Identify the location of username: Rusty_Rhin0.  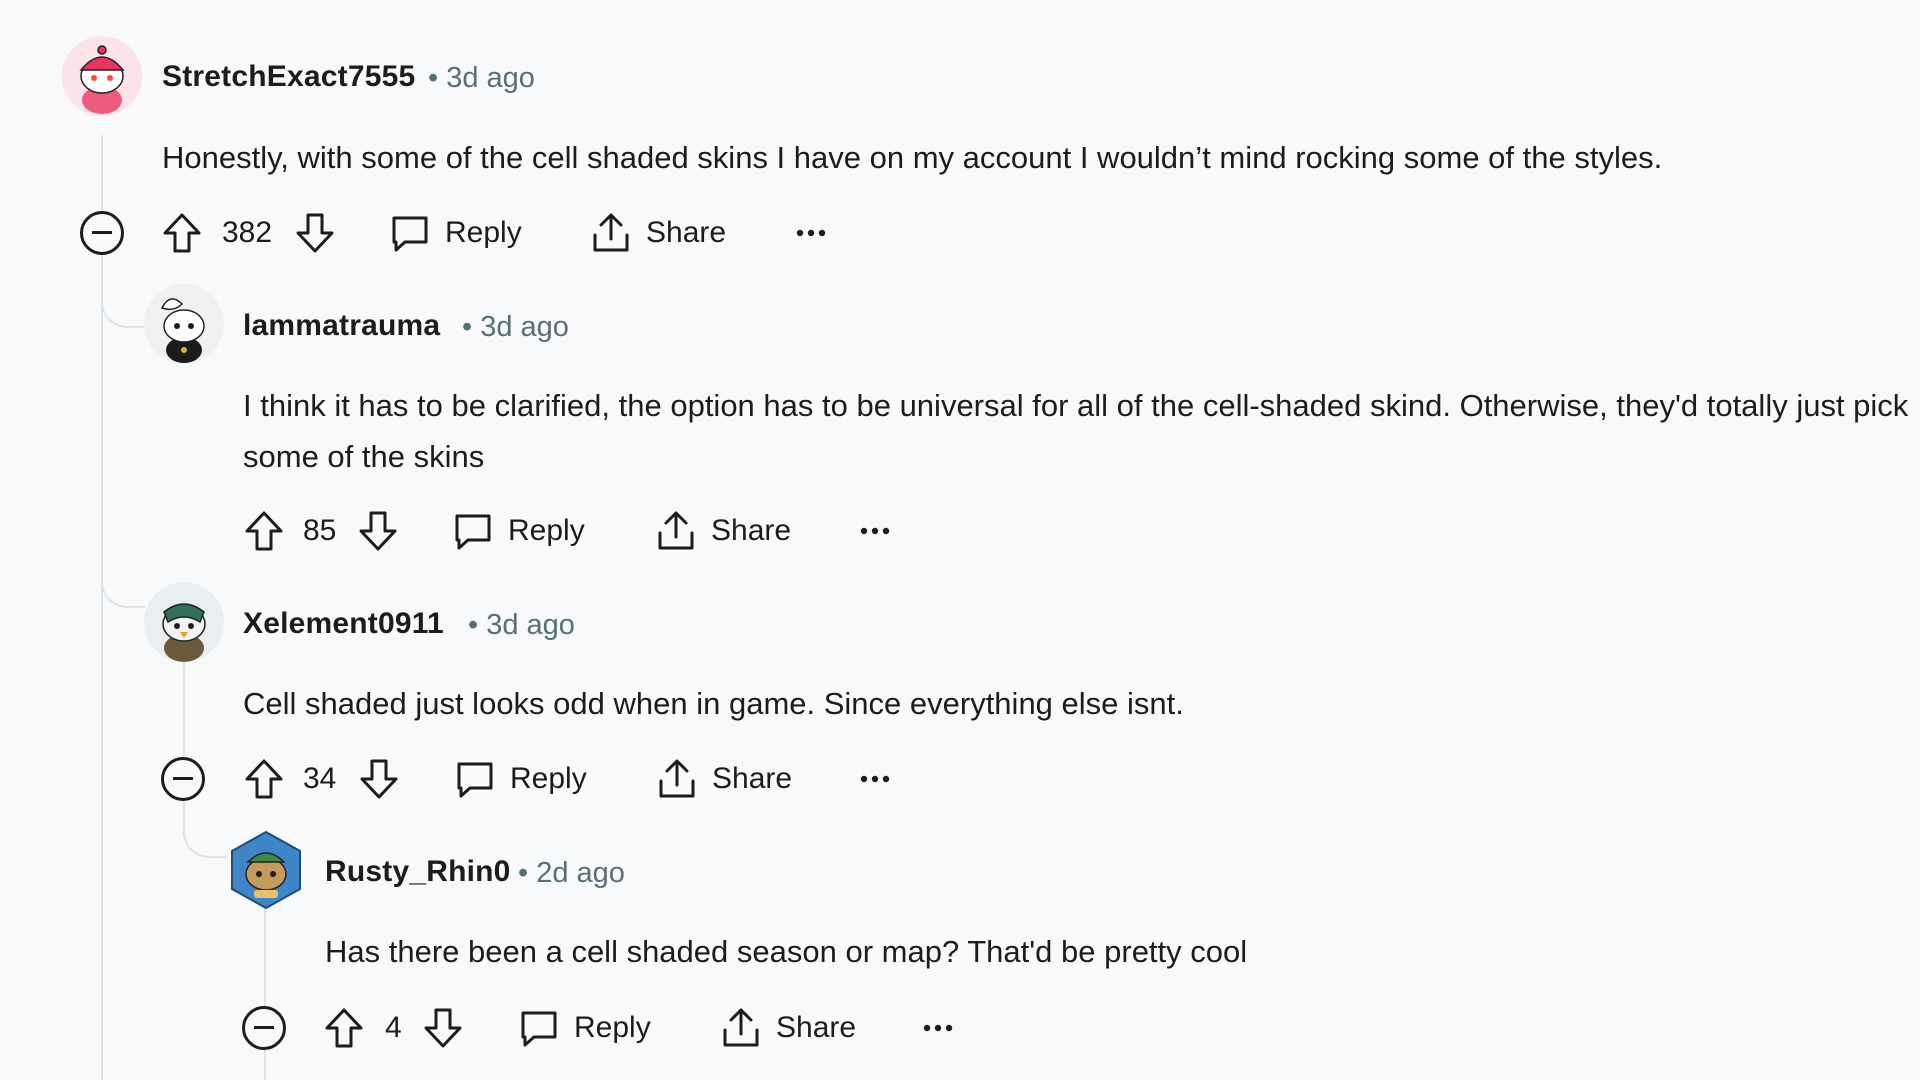
(418, 872).